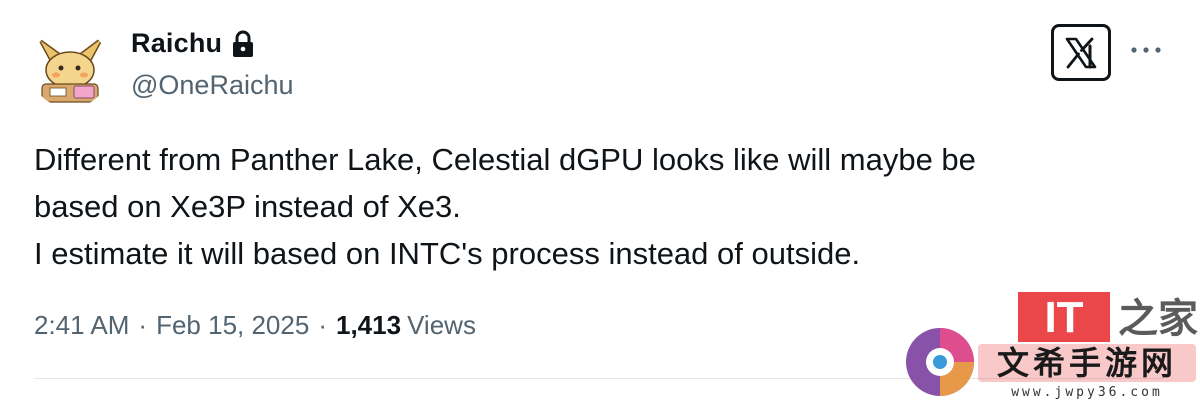  What do you see at coordinates (1087, 363) in the screenshot?
I see `svg-text: 文希手游网` at bounding box center [1087, 363].